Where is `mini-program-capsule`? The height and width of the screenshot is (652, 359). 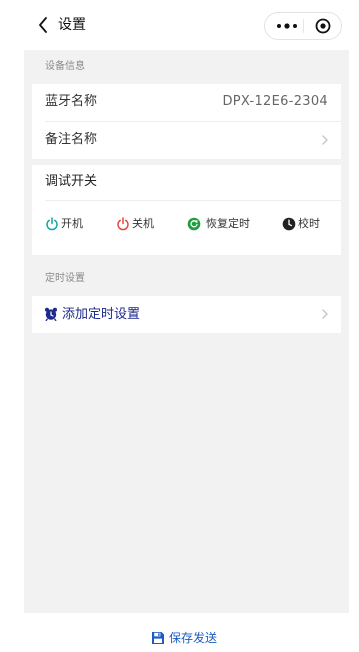
mini-program-capsule is located at coordinates (303, 26).